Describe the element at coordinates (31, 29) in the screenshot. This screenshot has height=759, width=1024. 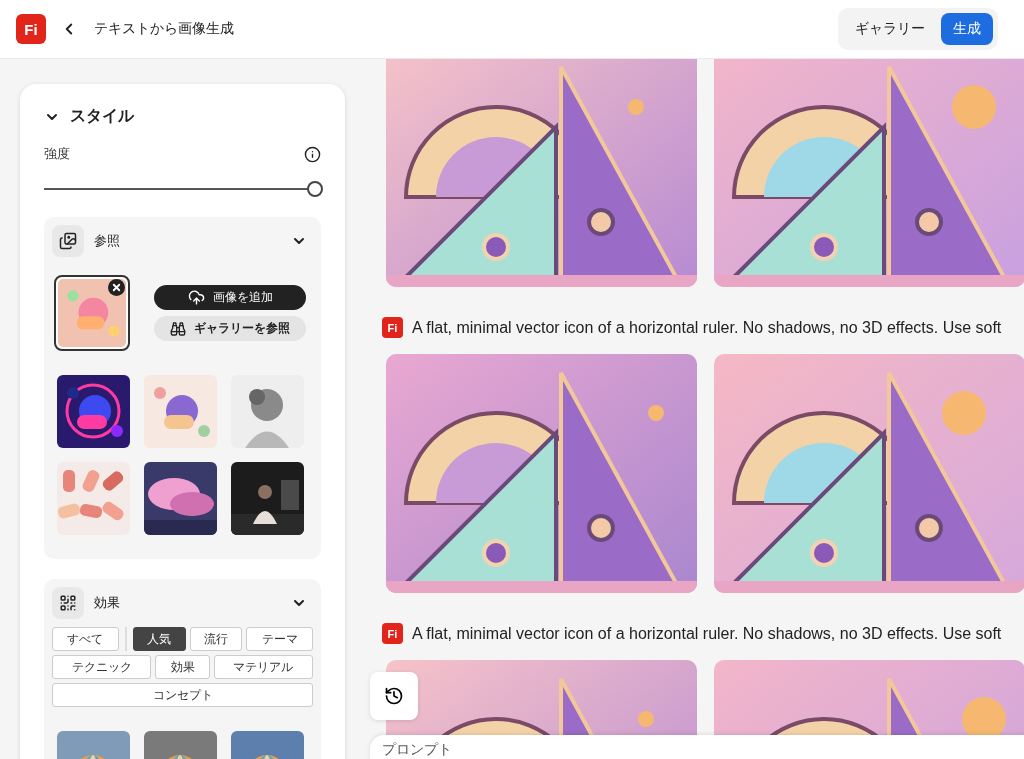
I see `app-logo: Fi` at that location.